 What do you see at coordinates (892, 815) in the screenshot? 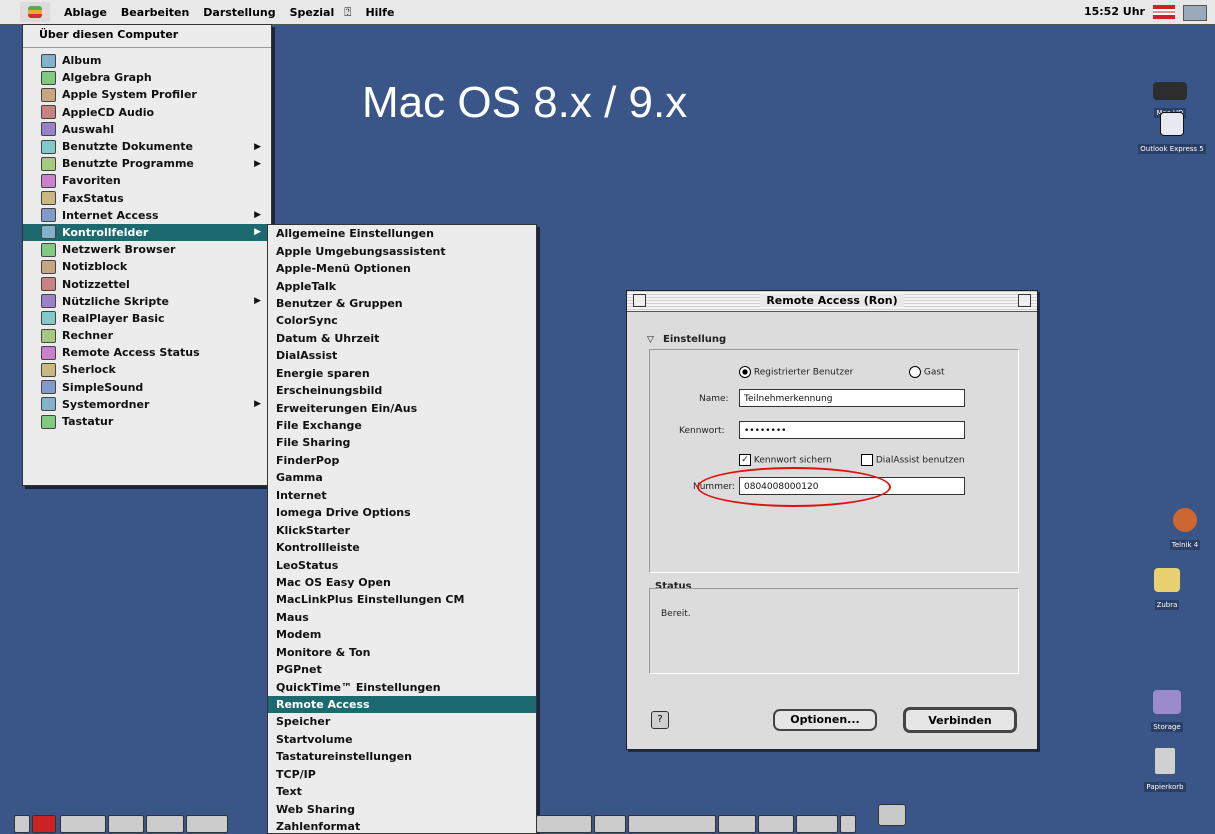
I see `disk-icon` at bounding box center [892, 815].